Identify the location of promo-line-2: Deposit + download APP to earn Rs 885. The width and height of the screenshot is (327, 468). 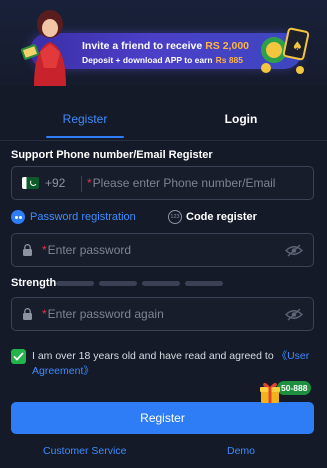
(162, 60).